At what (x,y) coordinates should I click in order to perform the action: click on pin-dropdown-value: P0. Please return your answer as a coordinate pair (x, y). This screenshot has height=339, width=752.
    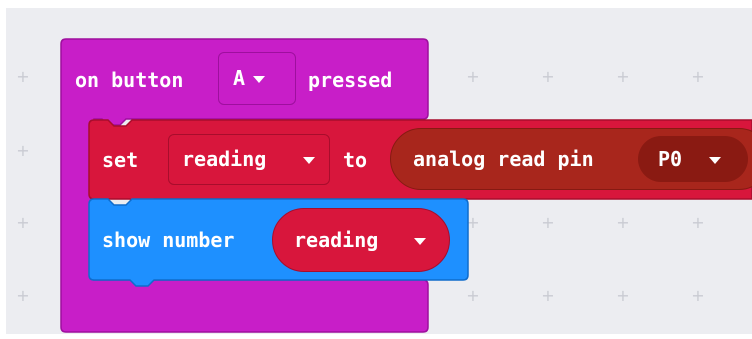
    Looking at the image, I should click on (670, 159).